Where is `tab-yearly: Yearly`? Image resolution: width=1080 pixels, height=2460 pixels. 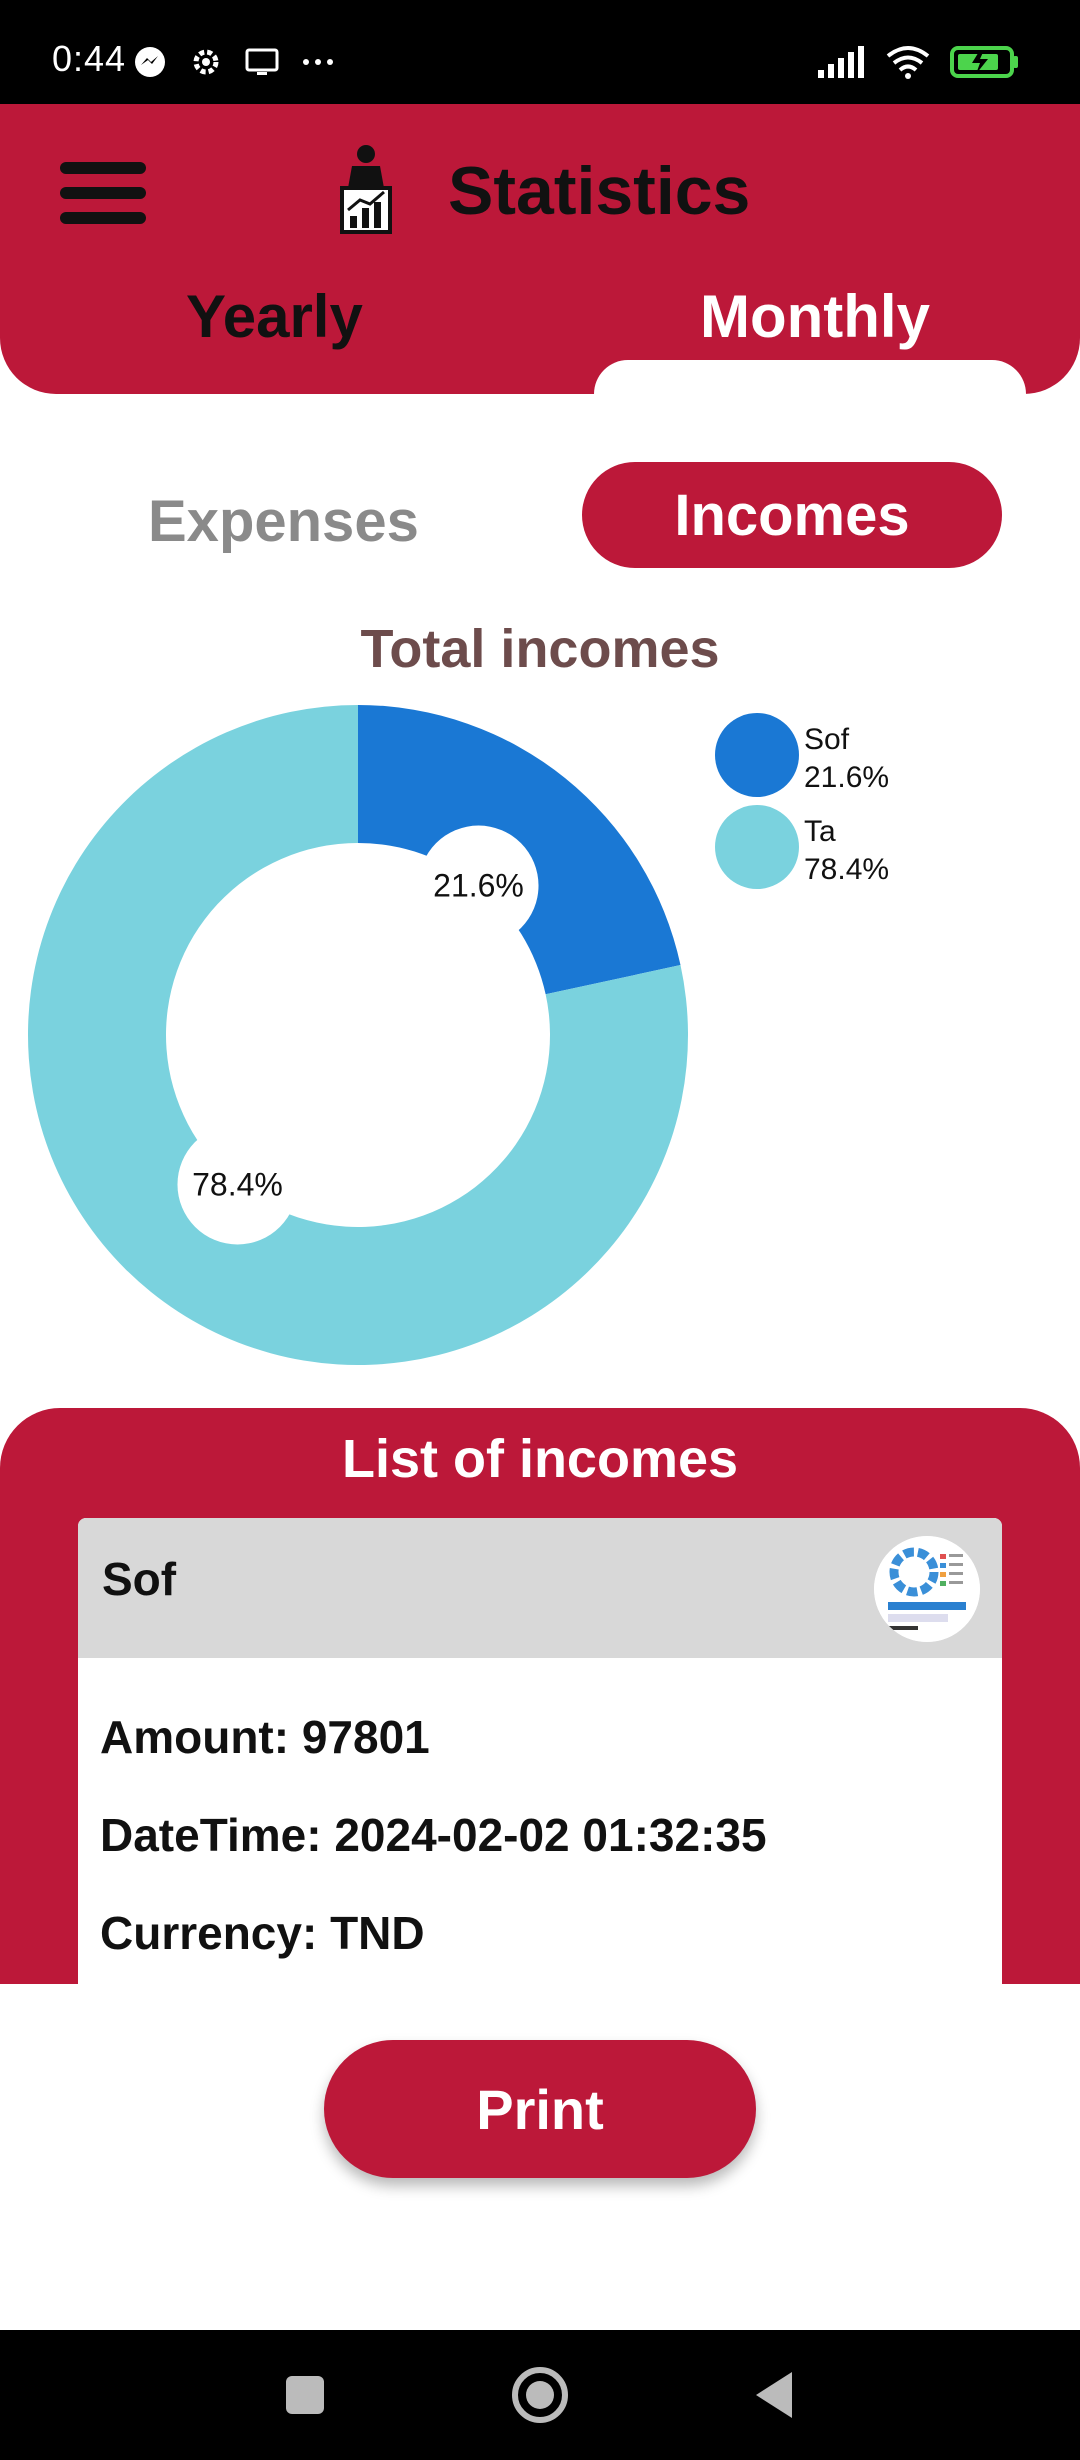 tab-yearly: Yearly is located at coordinates (274, 316).